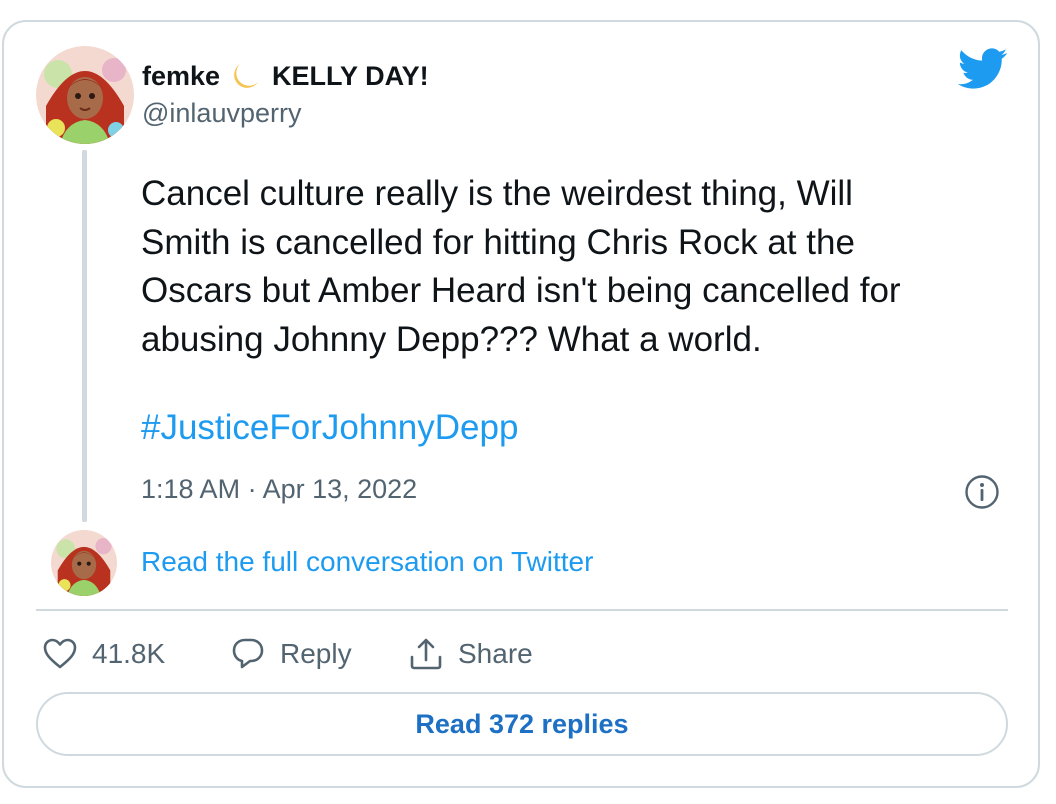  Describe the element at coordinates (426, 654) in the screenshot. I see `share-upload-icon` at that location.